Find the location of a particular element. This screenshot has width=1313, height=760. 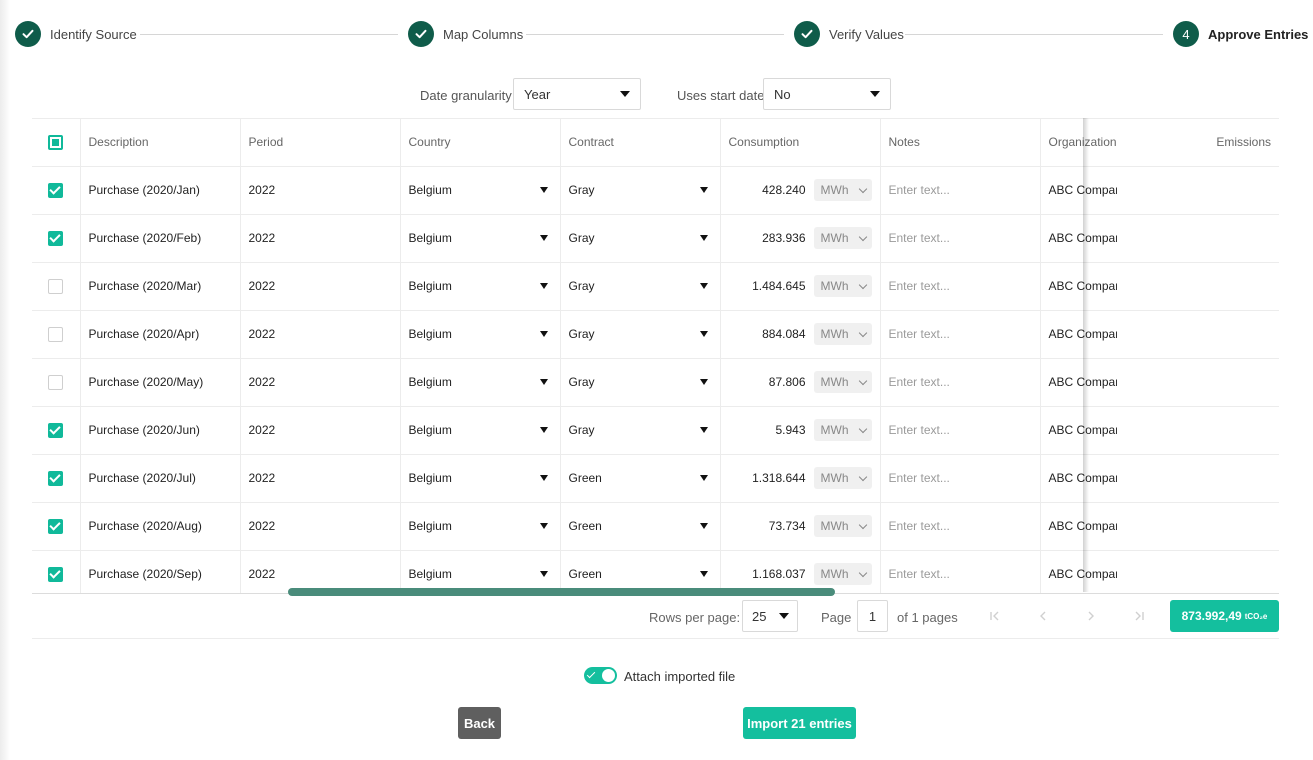

cell-description: Purchase (2020/Mar) is located at coordinates (160, 286).